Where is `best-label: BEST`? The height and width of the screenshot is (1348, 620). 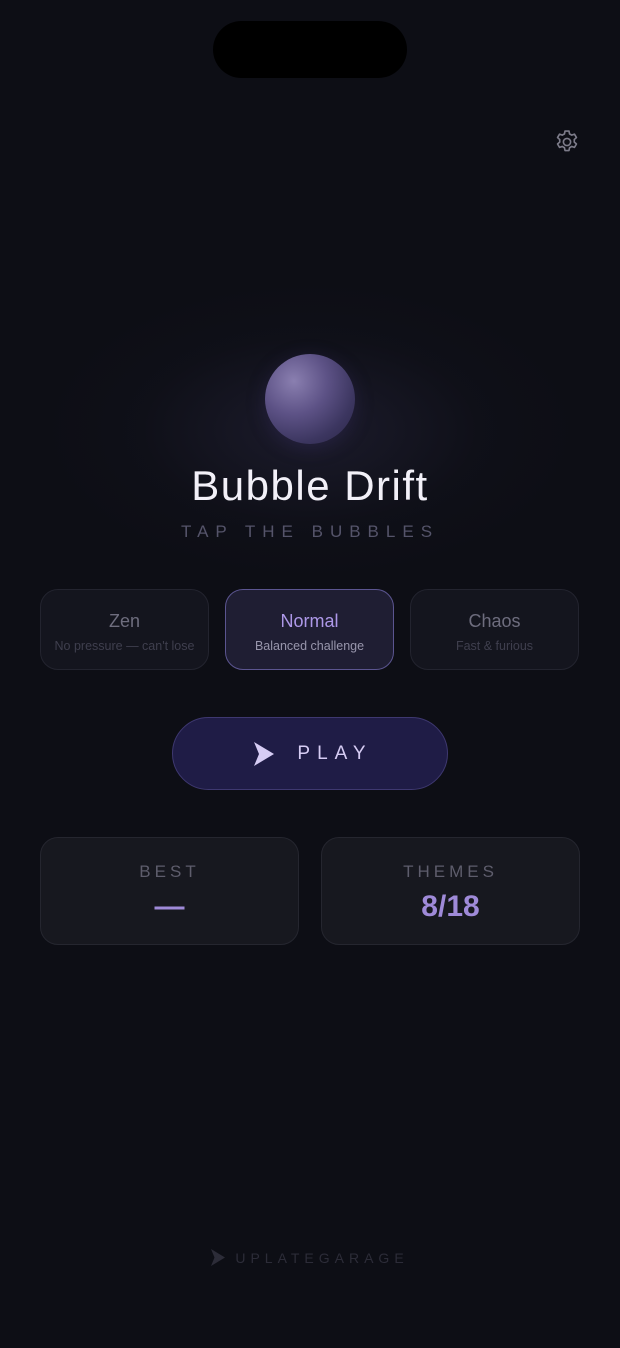
best-label: BEST is located at coordinates (169, 871).